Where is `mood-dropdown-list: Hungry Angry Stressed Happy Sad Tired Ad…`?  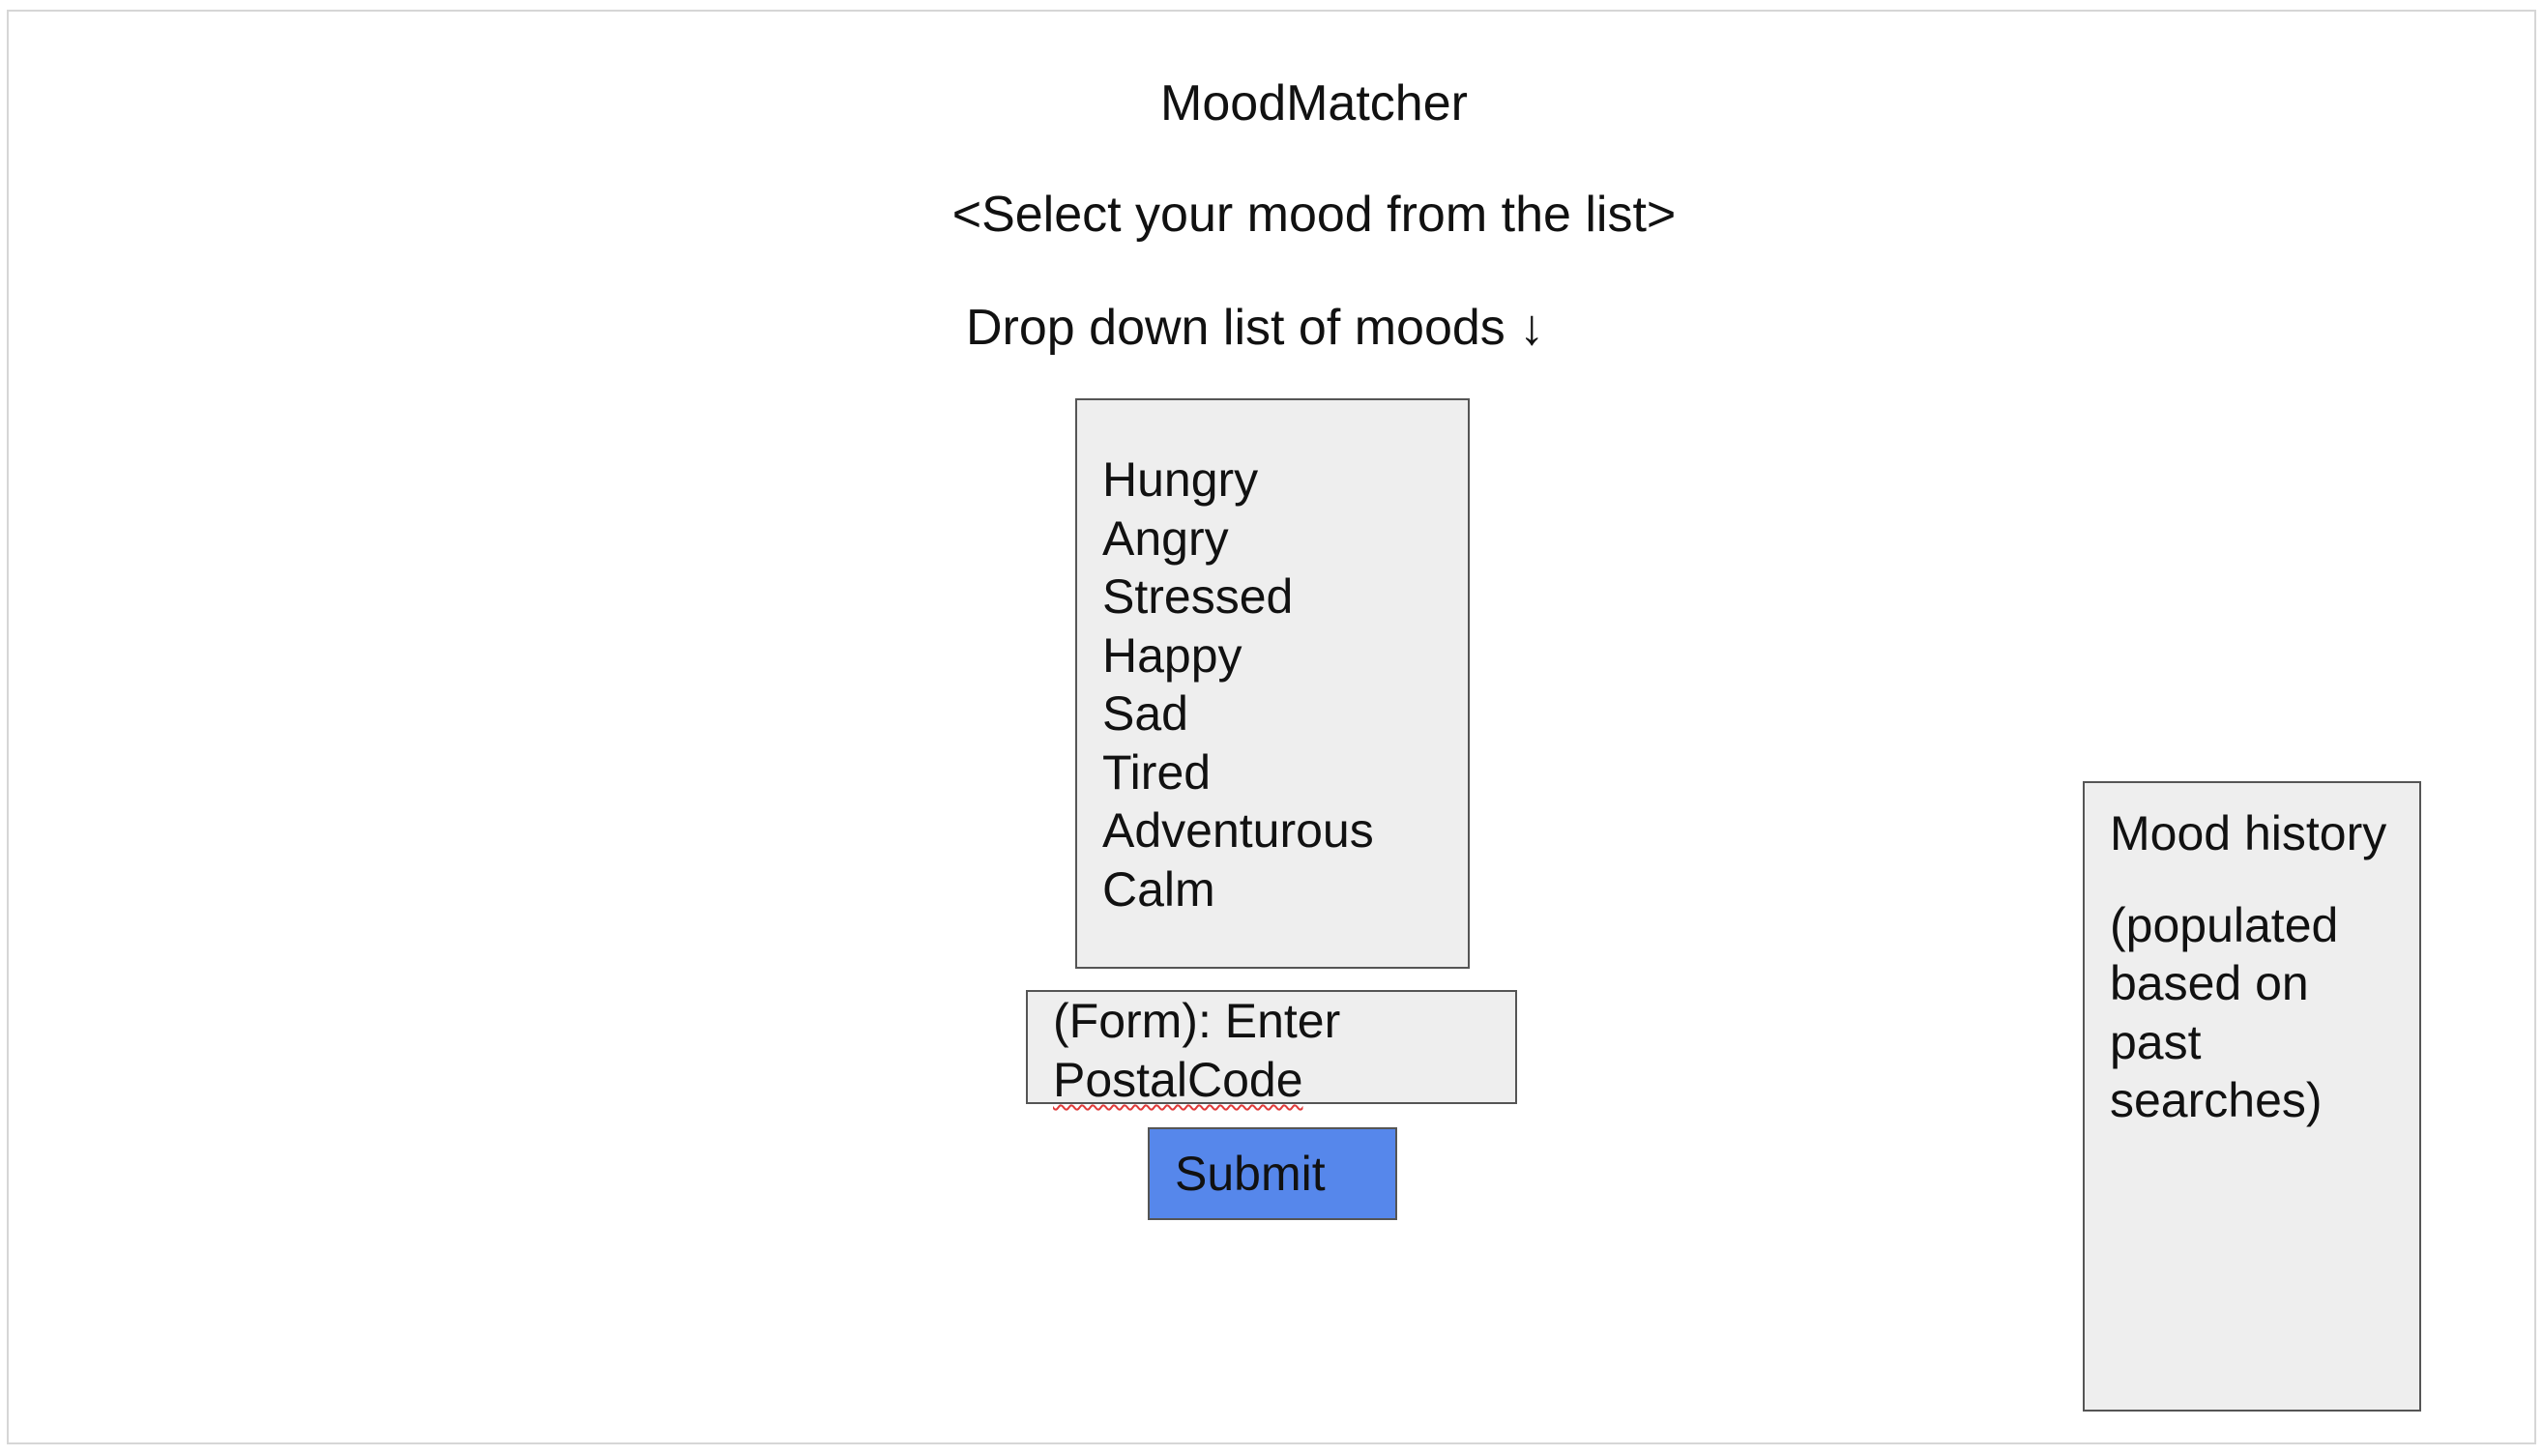 mood-dropdown-list: Hungry Angry Stressed Happy Sad Tired Ad… is located at coordinates (1272, 684).